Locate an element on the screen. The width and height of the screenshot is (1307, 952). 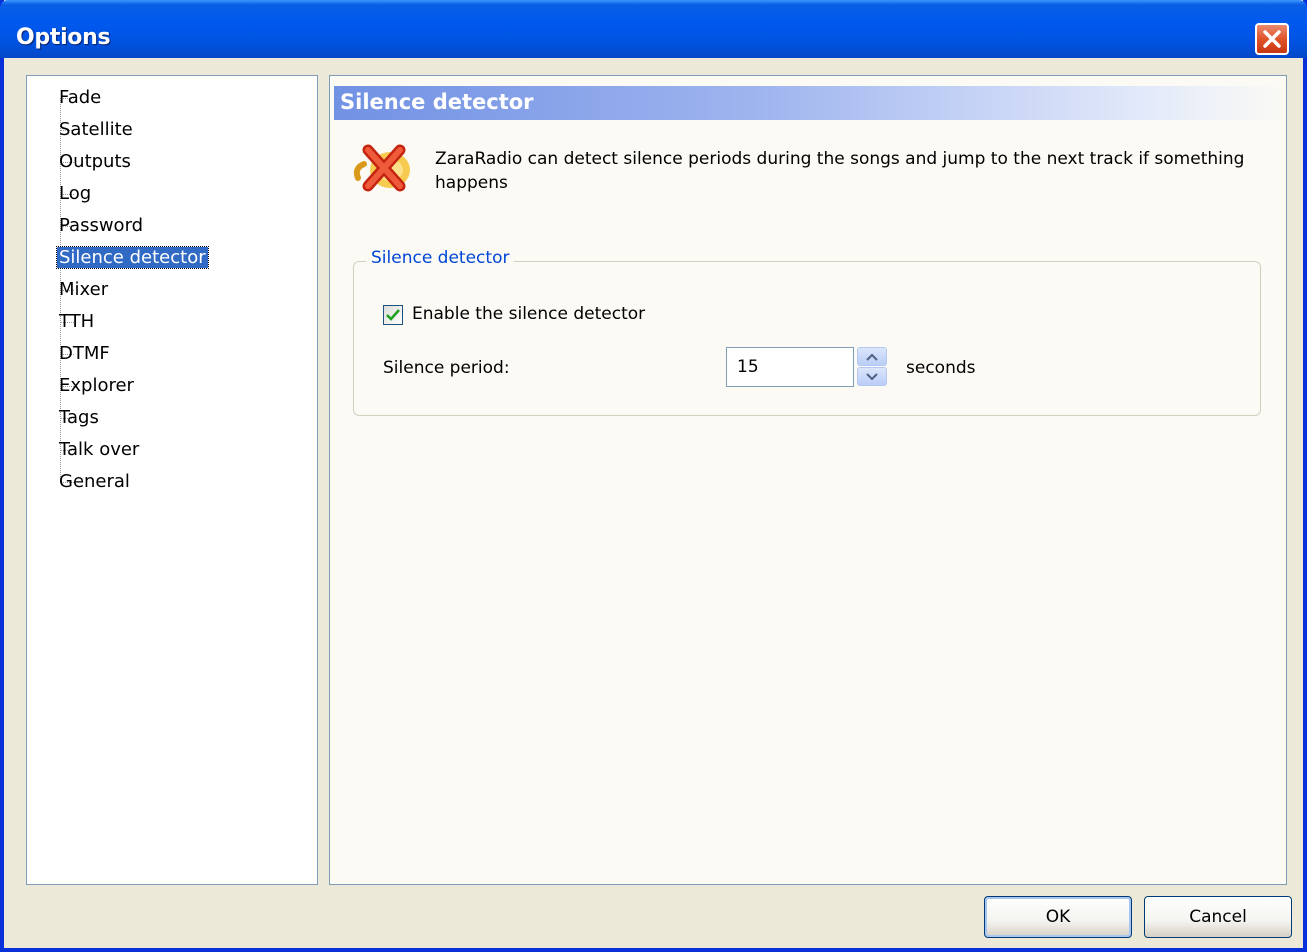
ok-button: OK is located at coordinates (1058, 917).